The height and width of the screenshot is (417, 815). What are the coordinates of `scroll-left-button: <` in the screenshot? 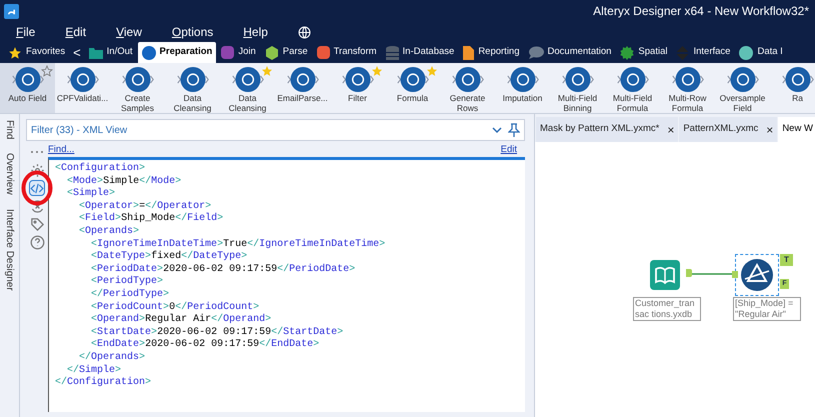 It's located at (77, 52).